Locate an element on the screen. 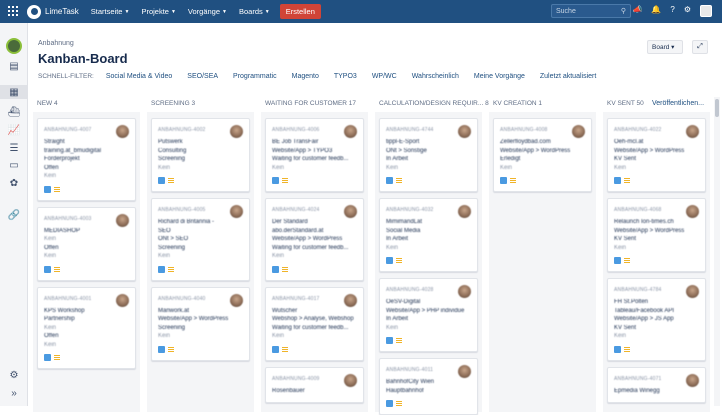 Image resolution: width=722 pixels, height=415 pixels. issue-card: ANBAHNUNG-4071 Epmedia Winegg is located at coordinates (656, 384).